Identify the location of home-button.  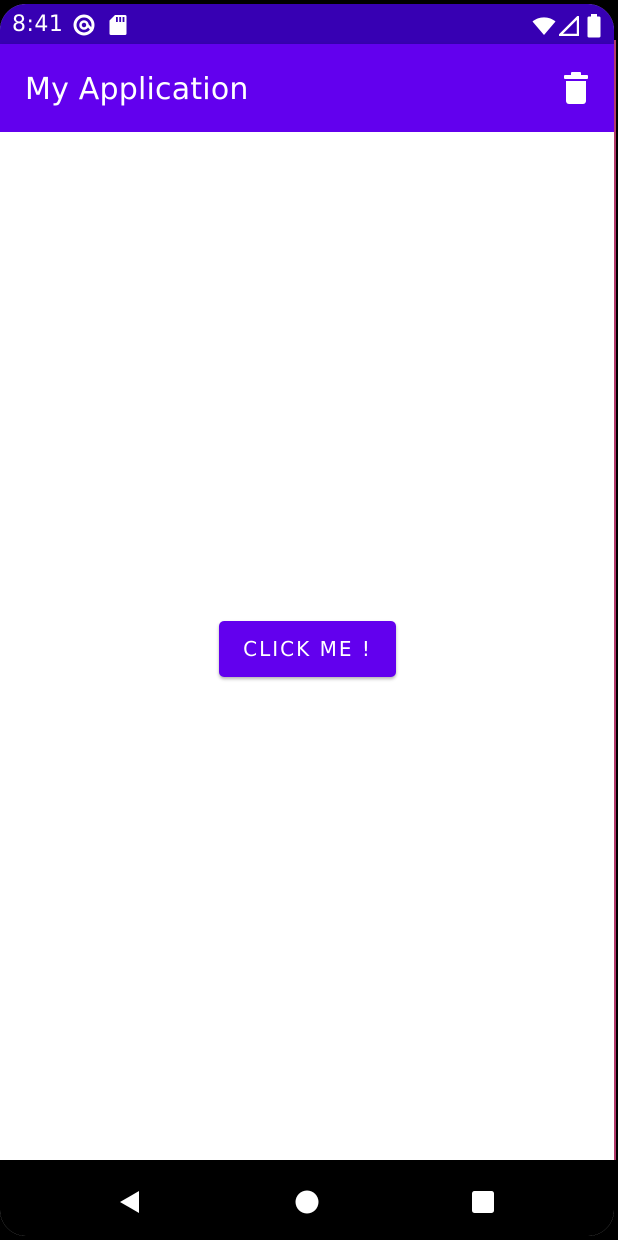
(307, 1202).